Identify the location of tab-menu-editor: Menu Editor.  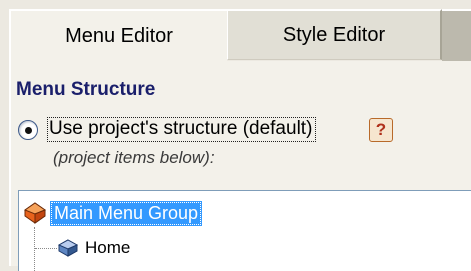
(118, 35).